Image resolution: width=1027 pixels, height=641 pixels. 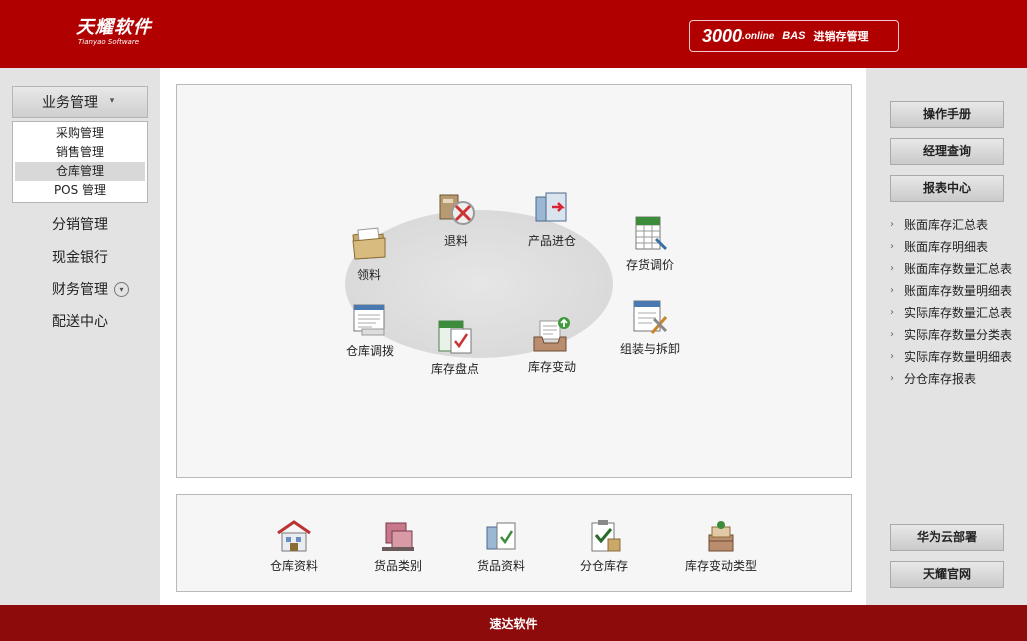 I want to click on clipboard-check-icon, so click(x=606, y=536).